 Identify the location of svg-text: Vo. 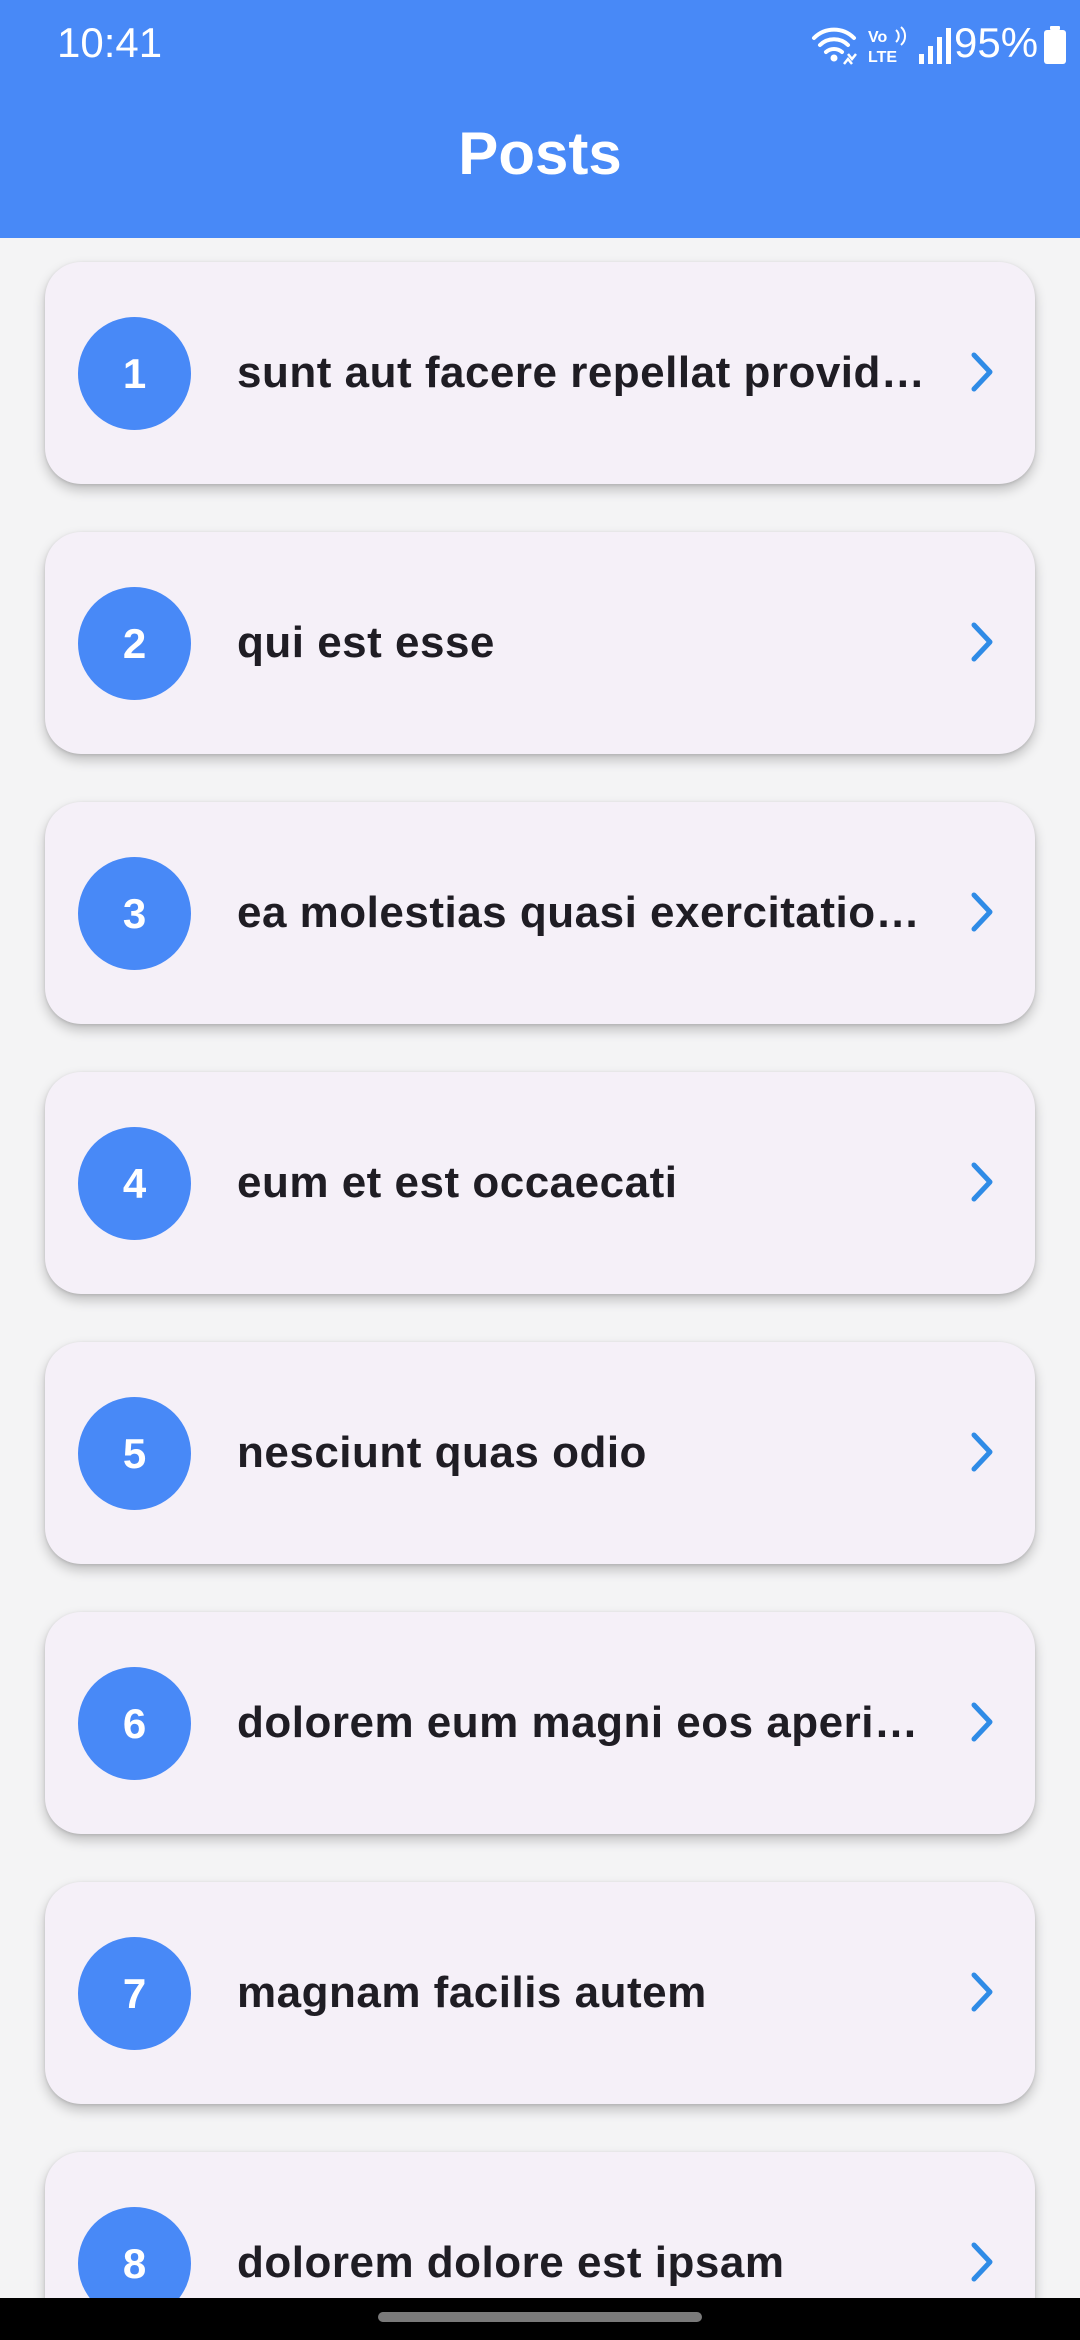
(877, 37).